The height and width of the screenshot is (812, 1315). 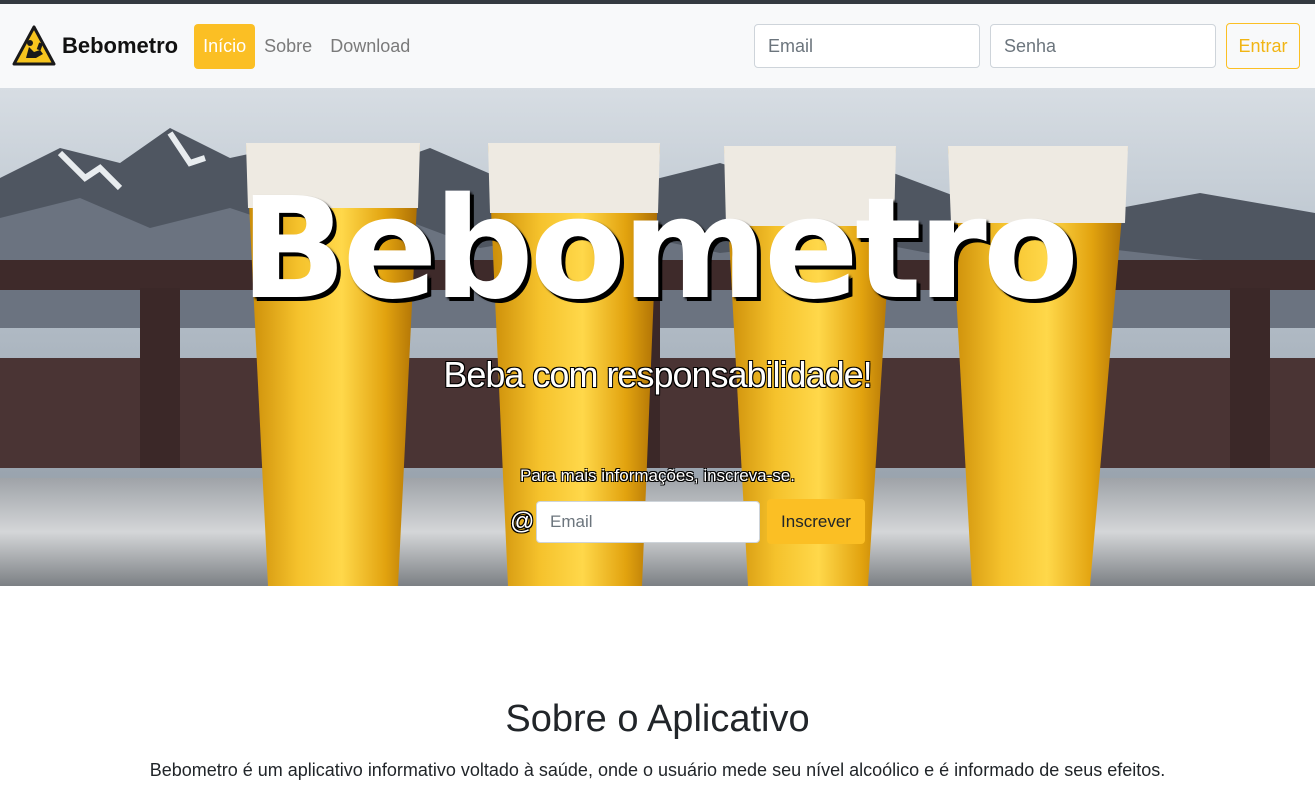 I want to click on warning-drinker-icon, so click(x=34, y=46).